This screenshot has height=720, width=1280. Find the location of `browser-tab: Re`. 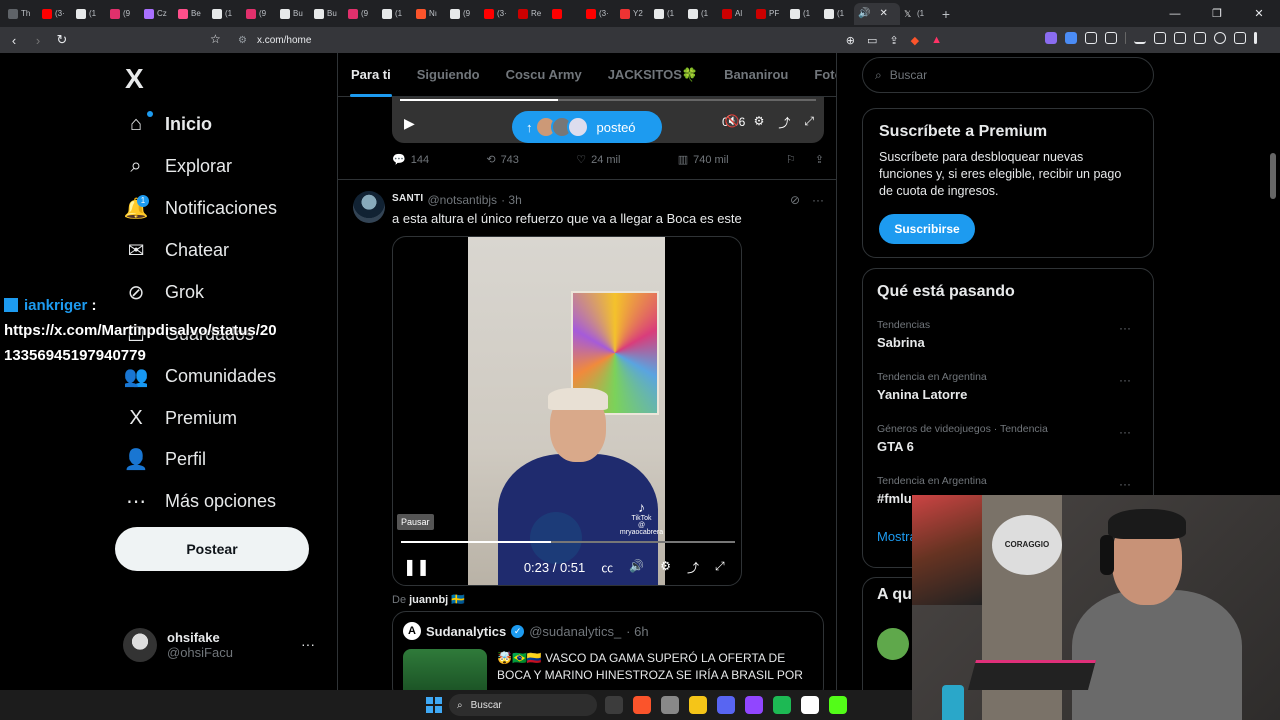

browser-tab: Re is located at coordinates (531, 14).